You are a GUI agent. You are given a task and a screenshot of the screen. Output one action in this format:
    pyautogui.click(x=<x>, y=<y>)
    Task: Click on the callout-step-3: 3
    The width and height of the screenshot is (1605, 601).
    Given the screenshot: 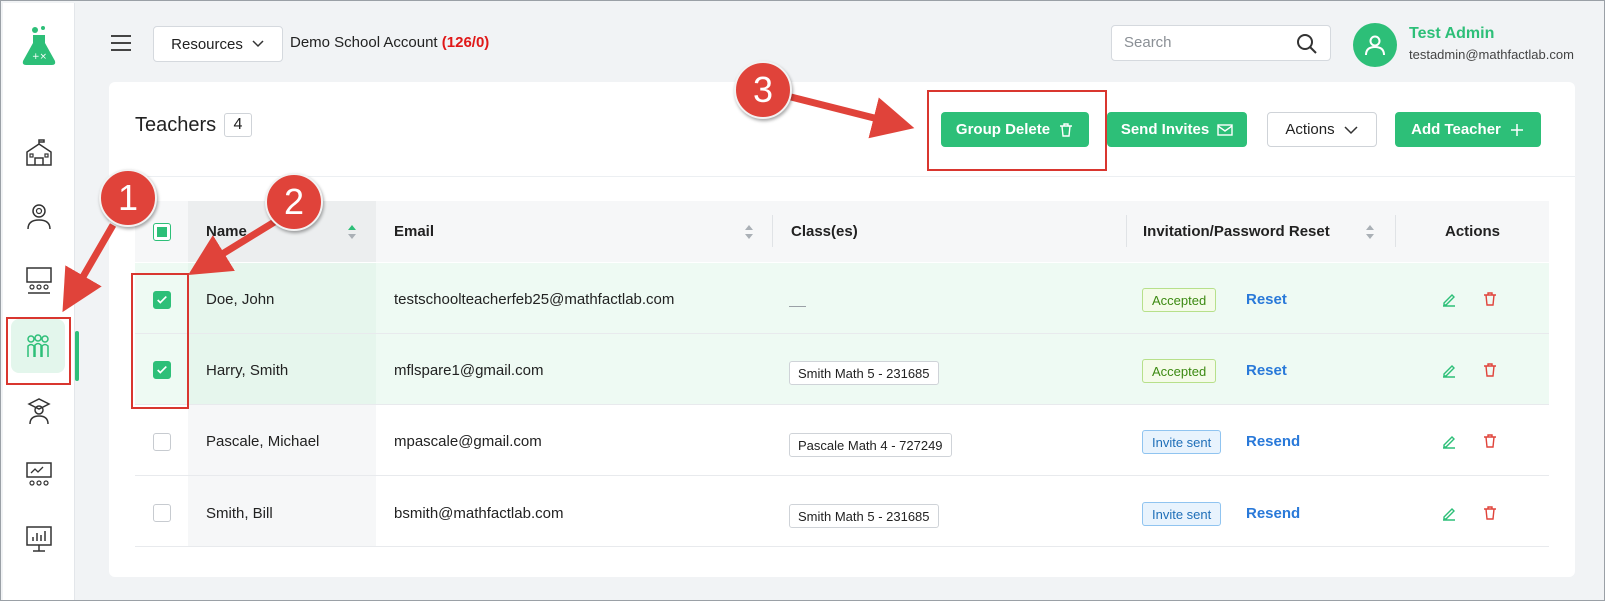 What is the action you would take?
    pyautogui.click(x=763, y=90)
    